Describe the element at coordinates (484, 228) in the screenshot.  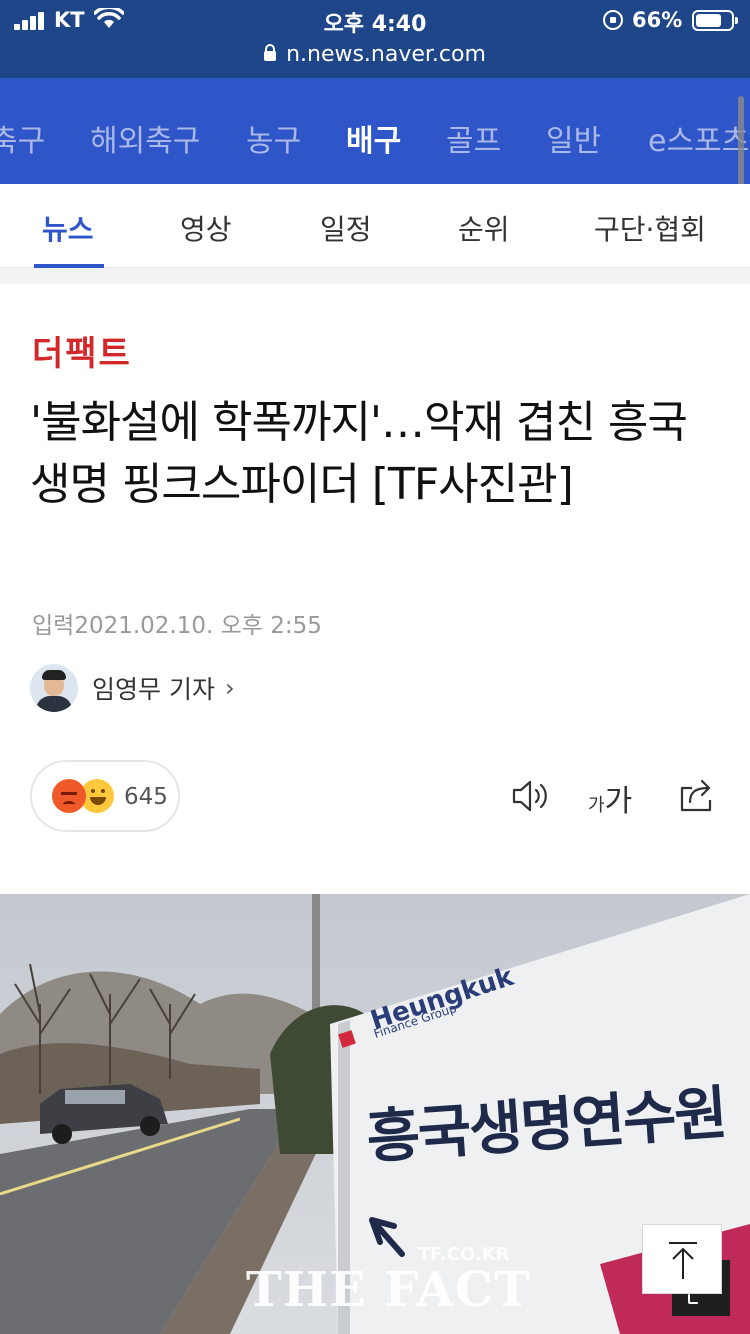
I see `tab-ranking: 순위` at that location.